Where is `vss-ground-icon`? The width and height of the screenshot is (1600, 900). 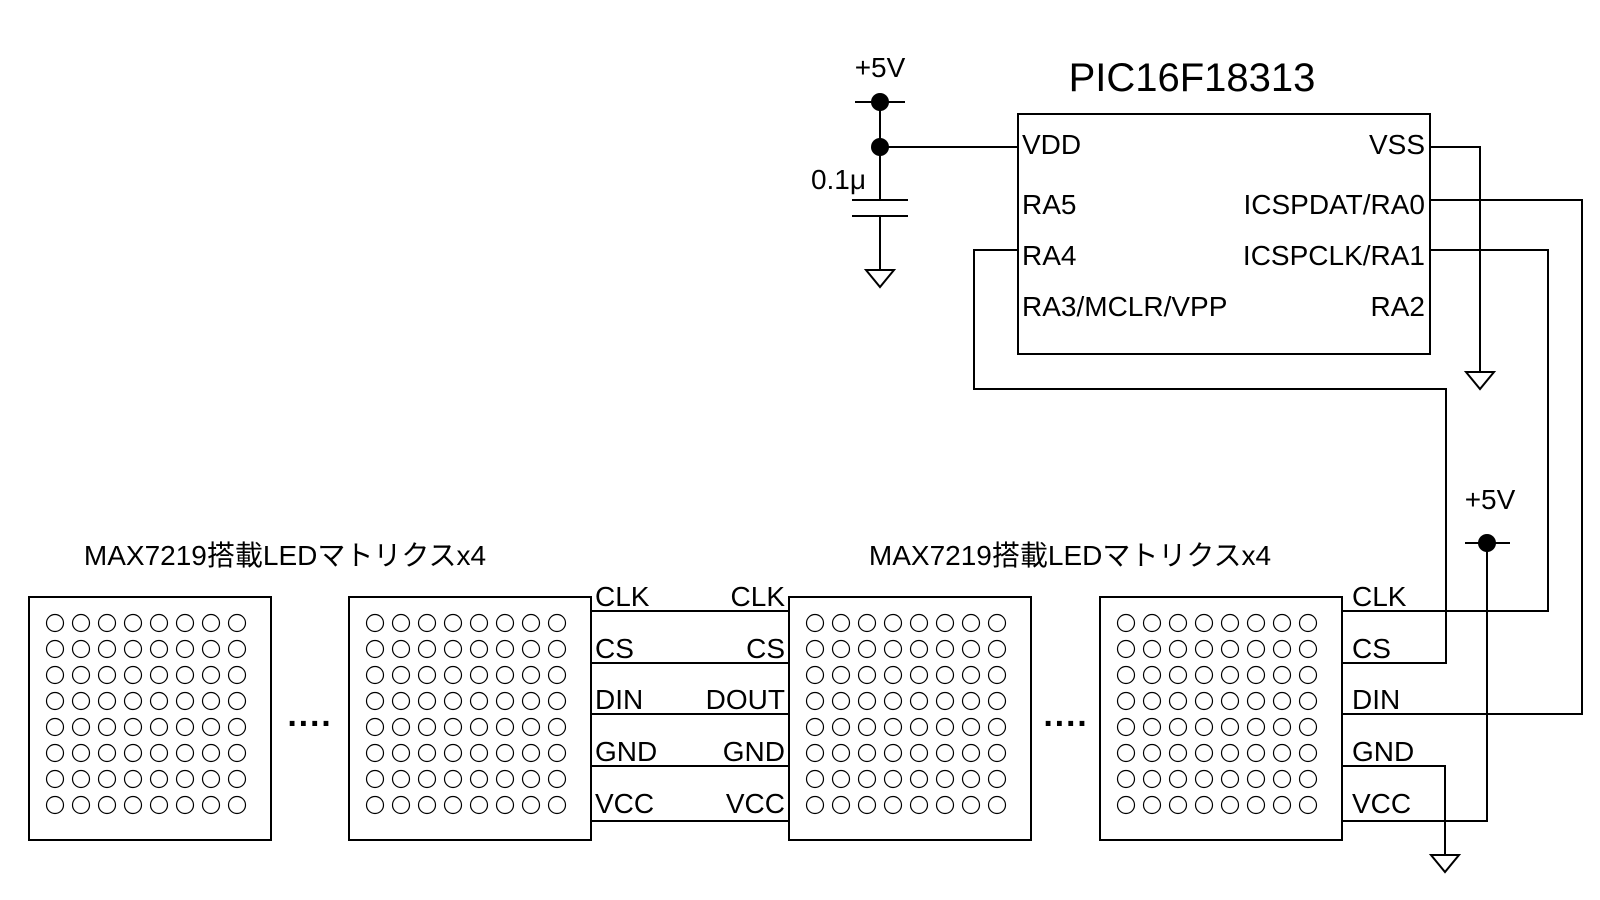
vss-ground-icon is located at coordinates (1480, 381).